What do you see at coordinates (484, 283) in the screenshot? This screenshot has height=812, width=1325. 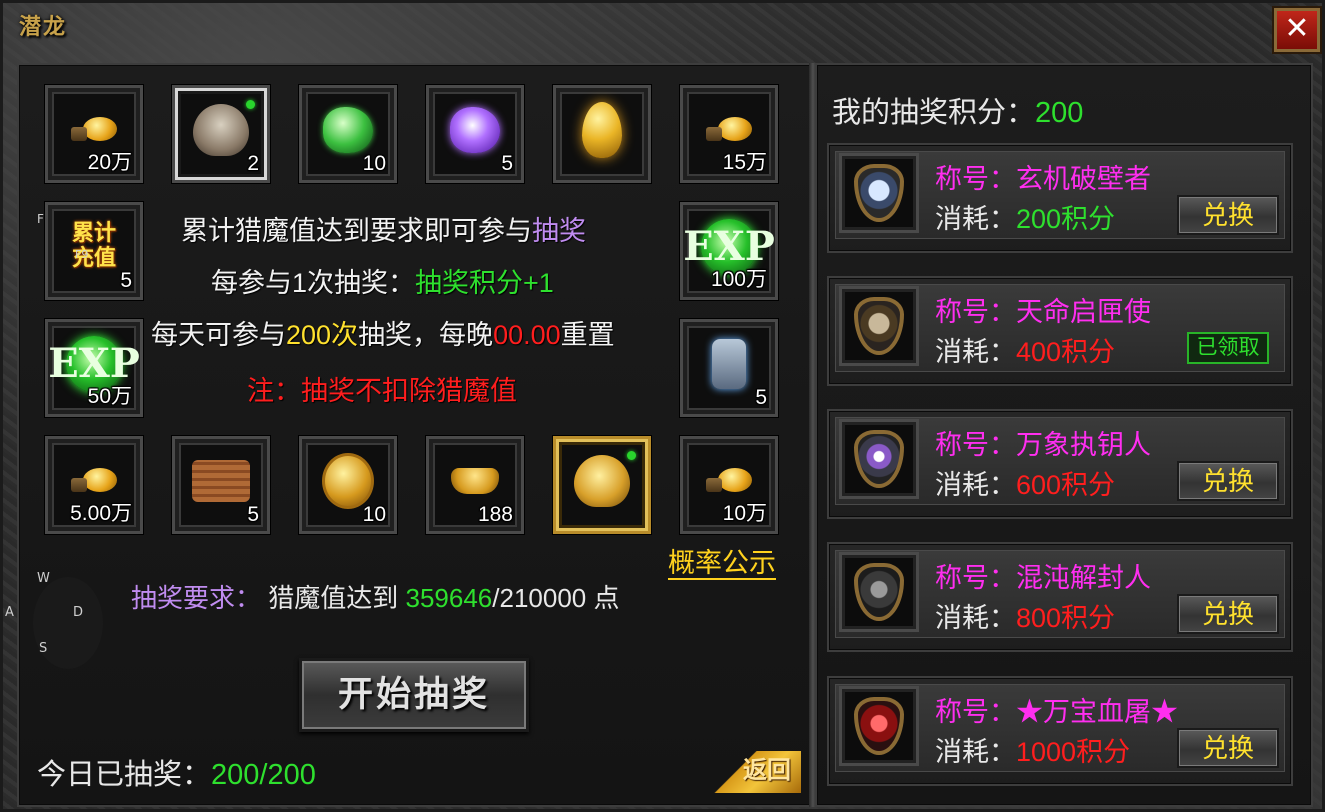 I see `info-highlight: 抽奖积分+1` at bounding box center [484, 283].